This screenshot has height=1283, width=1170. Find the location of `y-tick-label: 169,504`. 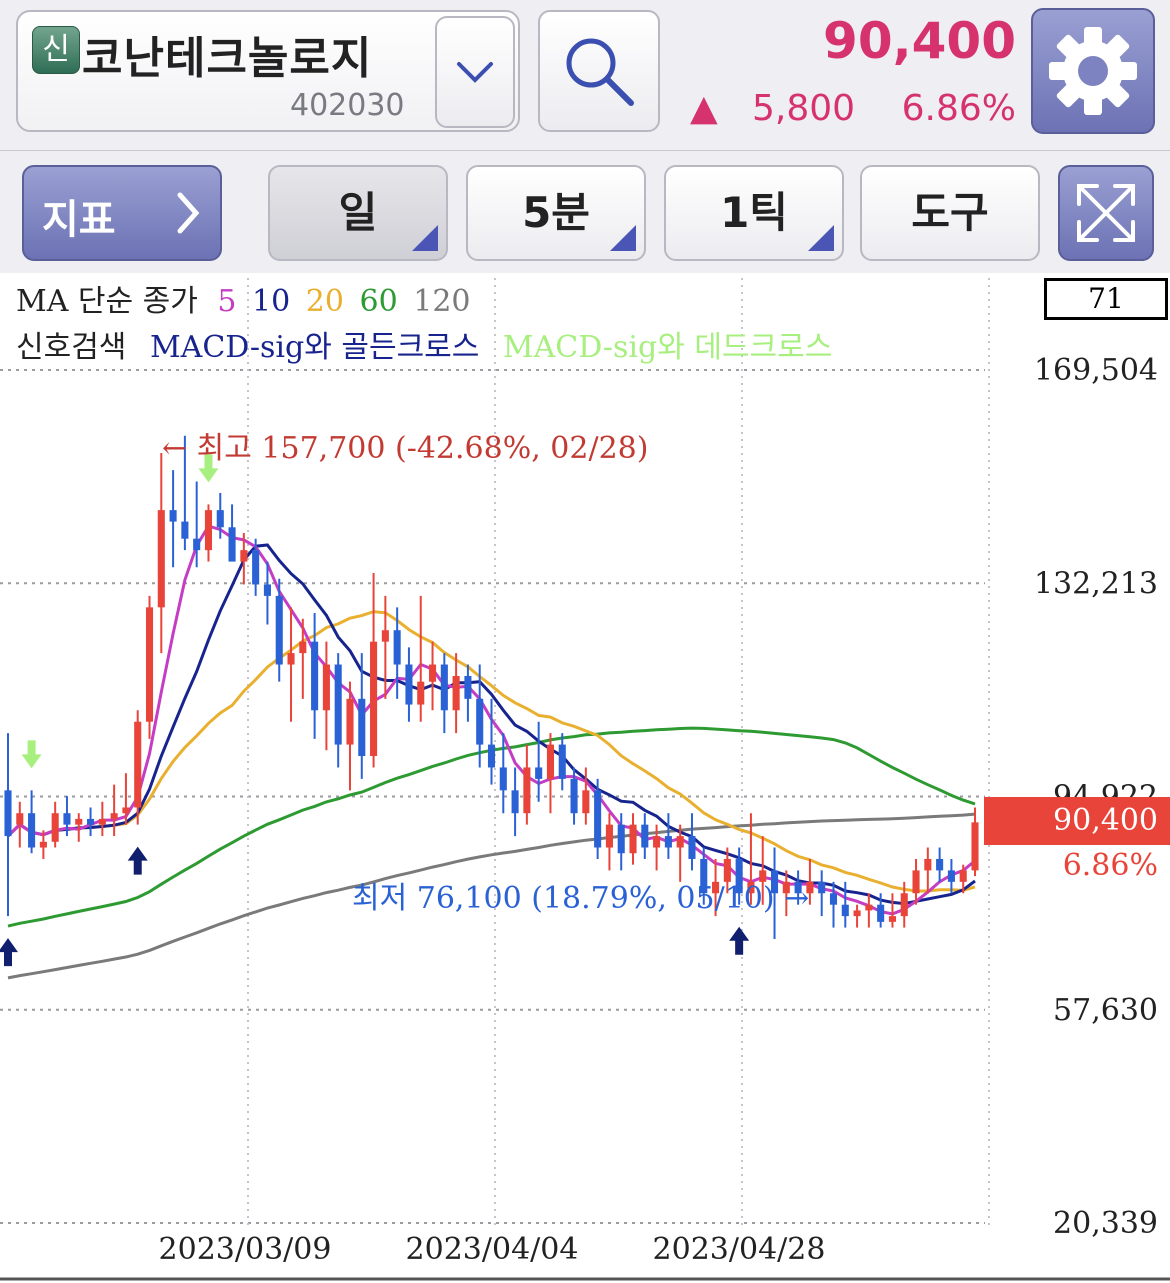

y-tick-label: 169,504 is located at coordinates (1096, 370).